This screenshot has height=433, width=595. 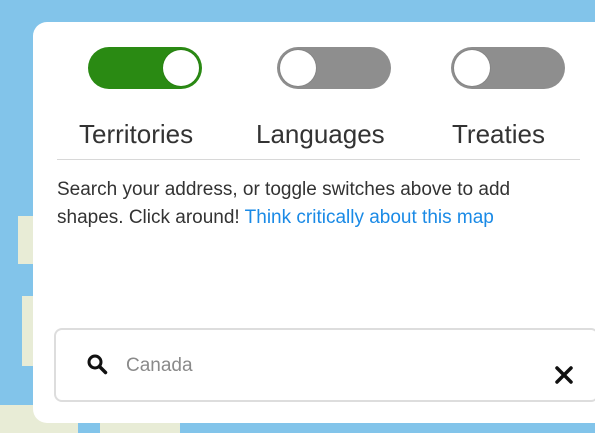 What do you see at coordinates (318, 159) in the screenshot?
I see `divider` at bounding box center [318, 159].